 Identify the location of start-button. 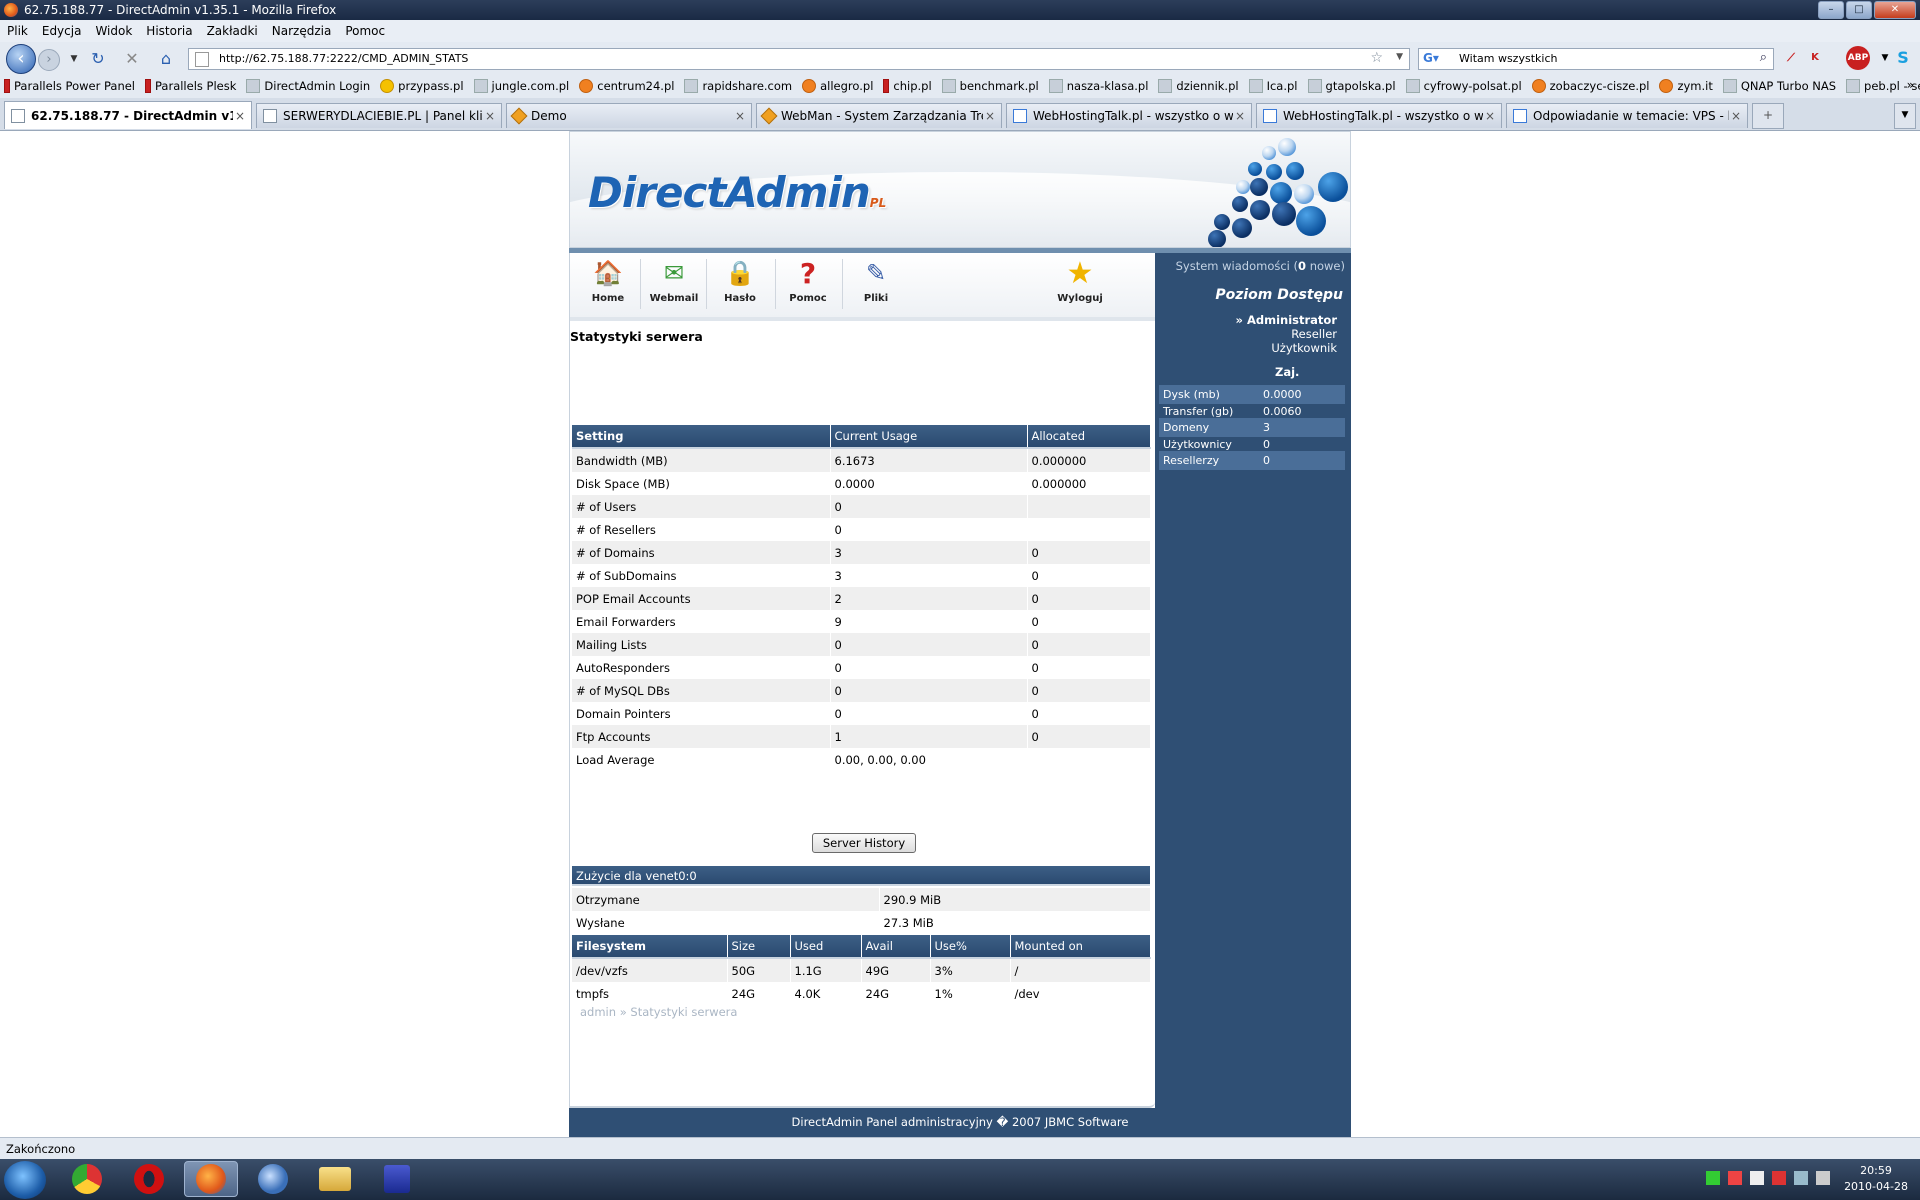
(25, 1180).